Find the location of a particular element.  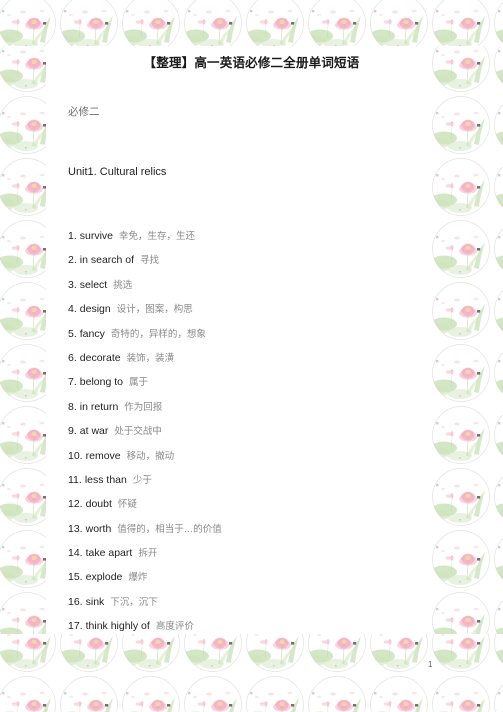

vocabulary-item: 9. at war 处于交战中 is located at coordinates (243, 435).